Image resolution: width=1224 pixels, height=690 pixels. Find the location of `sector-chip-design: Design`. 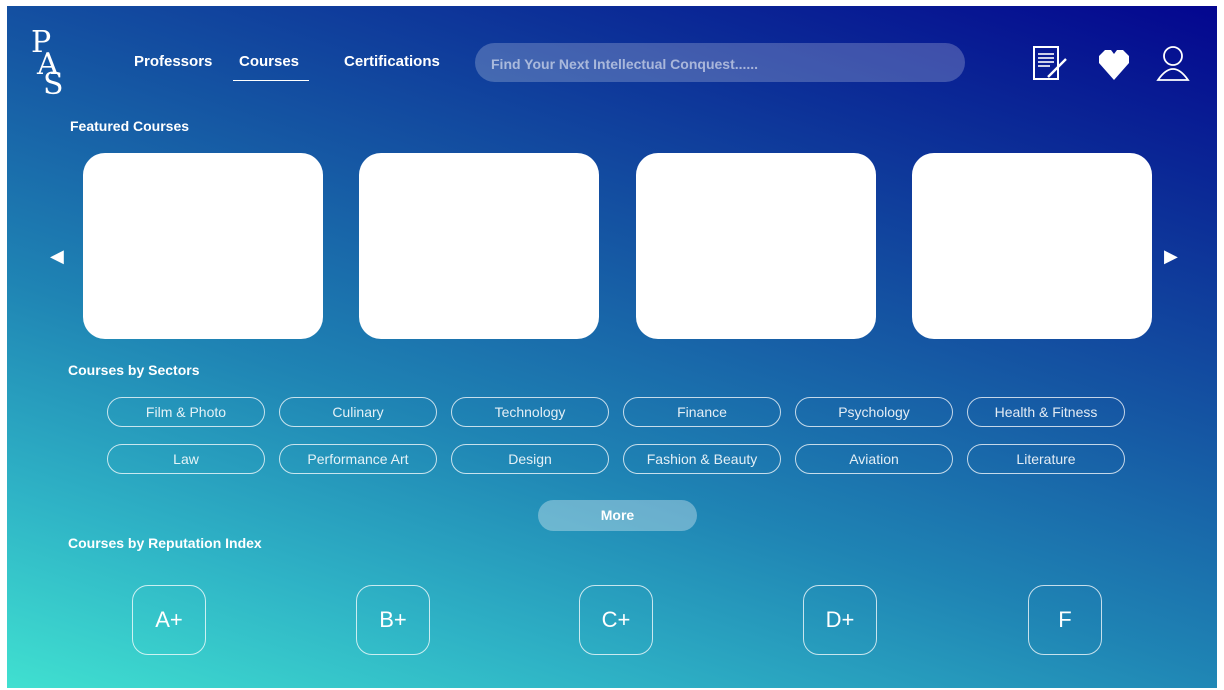

sector-chip-design: Design is located at coordinates (530, 459).